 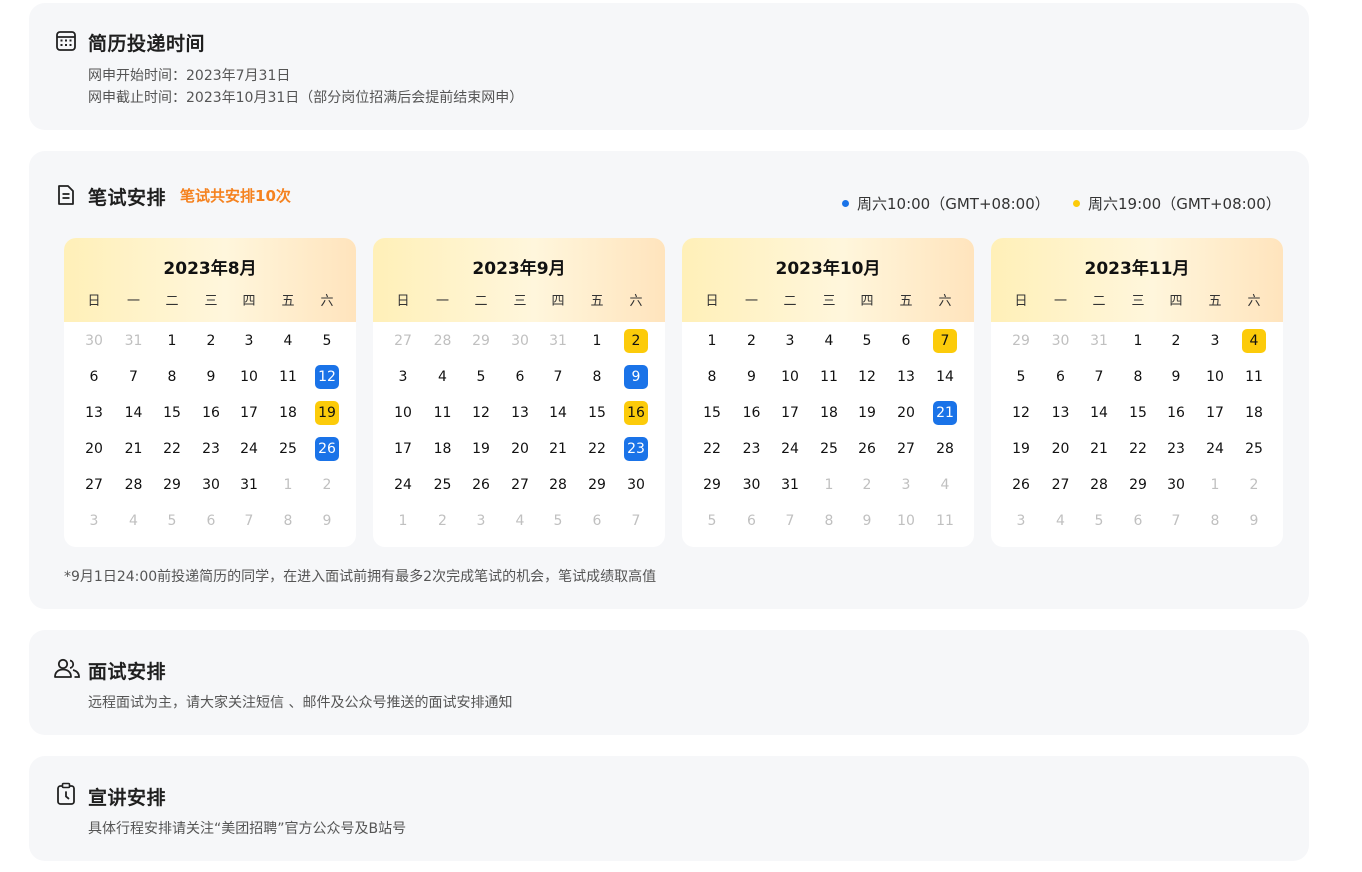 I want to click on legend-morning: 周六10:00（GMT+08:00）, so click(x=946, y=203).